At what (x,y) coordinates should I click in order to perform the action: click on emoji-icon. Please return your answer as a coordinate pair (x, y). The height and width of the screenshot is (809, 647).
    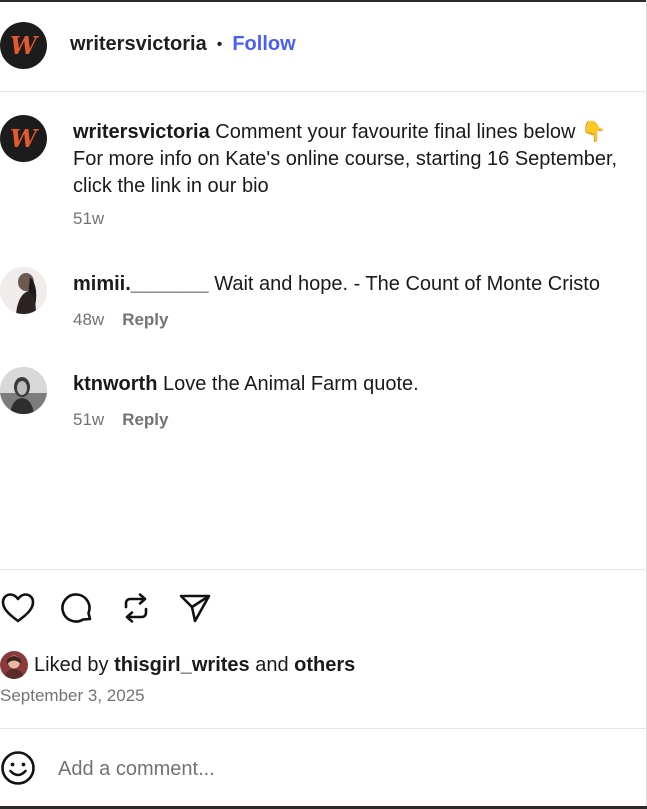
    Looking at the image, I should click on (18, 768).